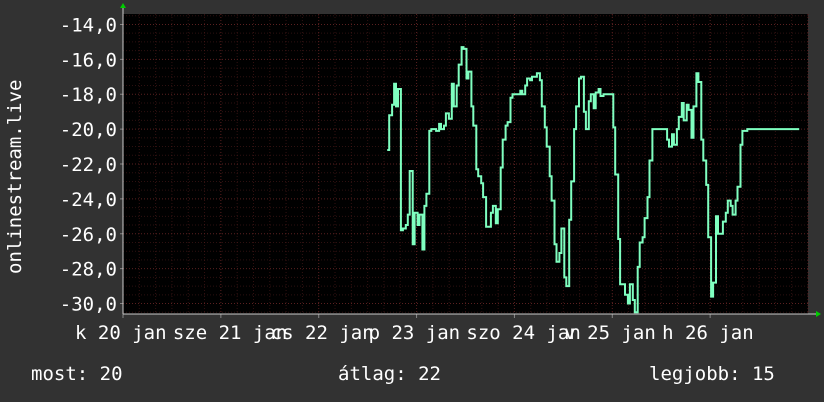 This screenshot has height=402, width=824. What do you see at coordinates (708, 333) in the screenshot?
I see `x-tick-label: h 26 jan` at bounding box center [708, 333].